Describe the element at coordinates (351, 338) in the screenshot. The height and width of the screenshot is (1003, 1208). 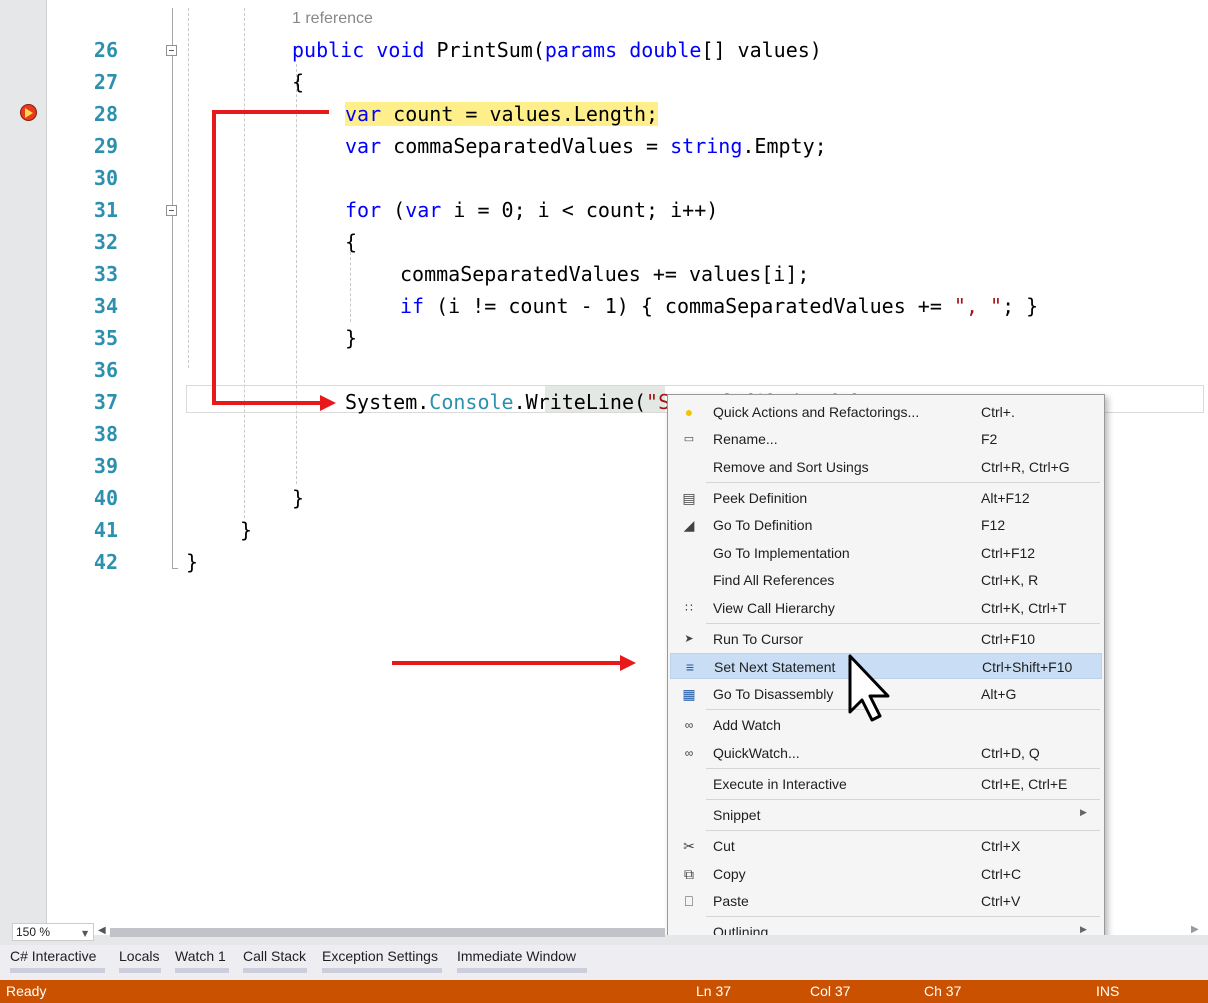
I see `code-line: }` at that location.